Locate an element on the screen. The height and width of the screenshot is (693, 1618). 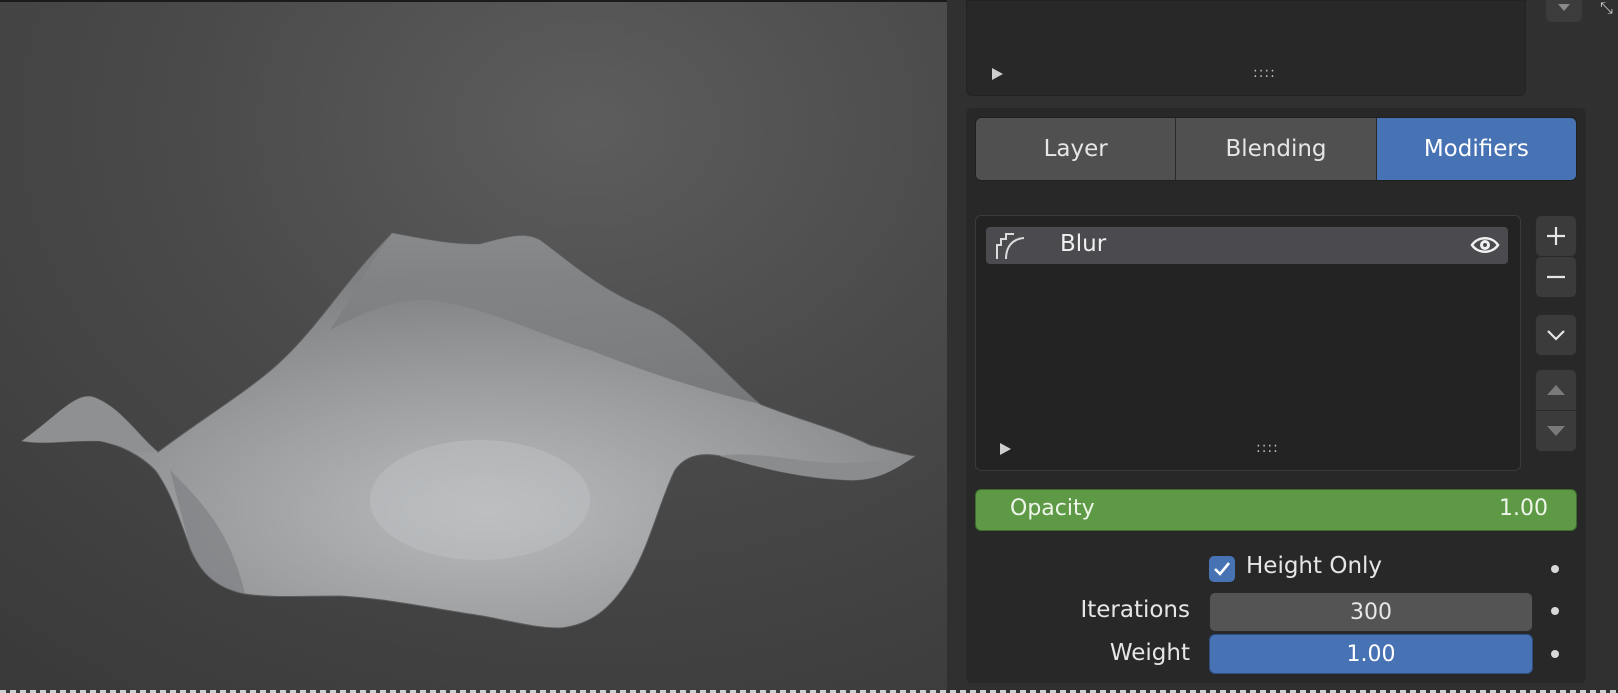
tab-blending: Blending is located at coordinates (1276, 149).